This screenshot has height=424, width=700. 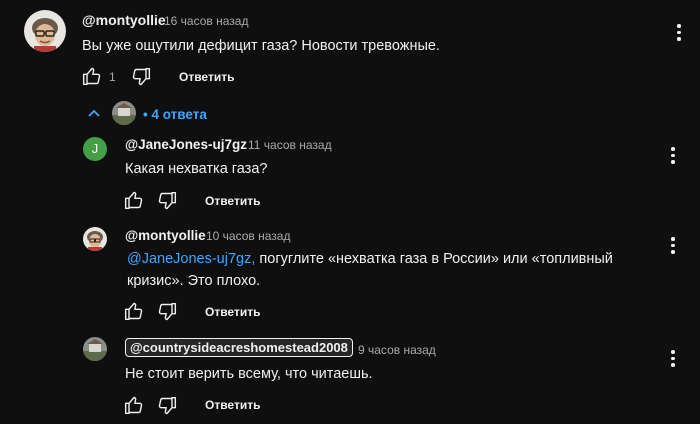 I want to click on avatar: J, so click(x=95, y=149).